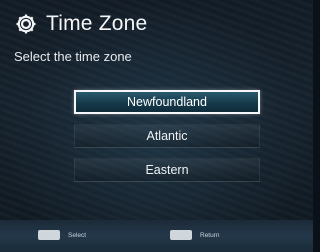  I want to click on option-label: Eastern, so click(167, 170).